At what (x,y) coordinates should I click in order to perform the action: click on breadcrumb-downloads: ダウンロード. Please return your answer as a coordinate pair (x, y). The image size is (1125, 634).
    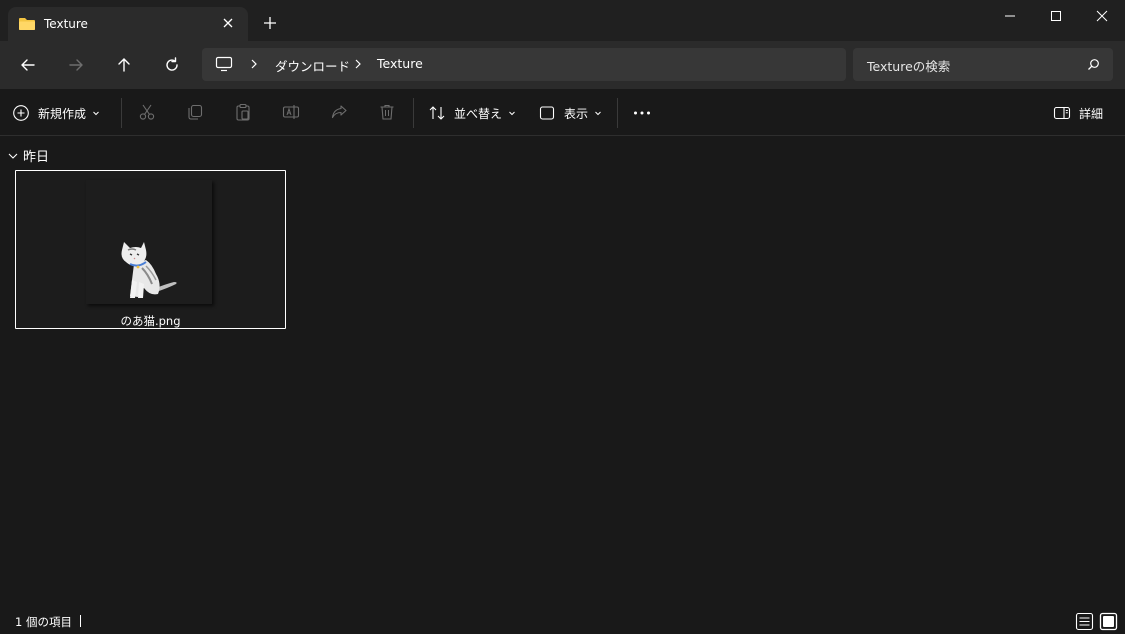
    Looking at the image, I should click on (312, 65).